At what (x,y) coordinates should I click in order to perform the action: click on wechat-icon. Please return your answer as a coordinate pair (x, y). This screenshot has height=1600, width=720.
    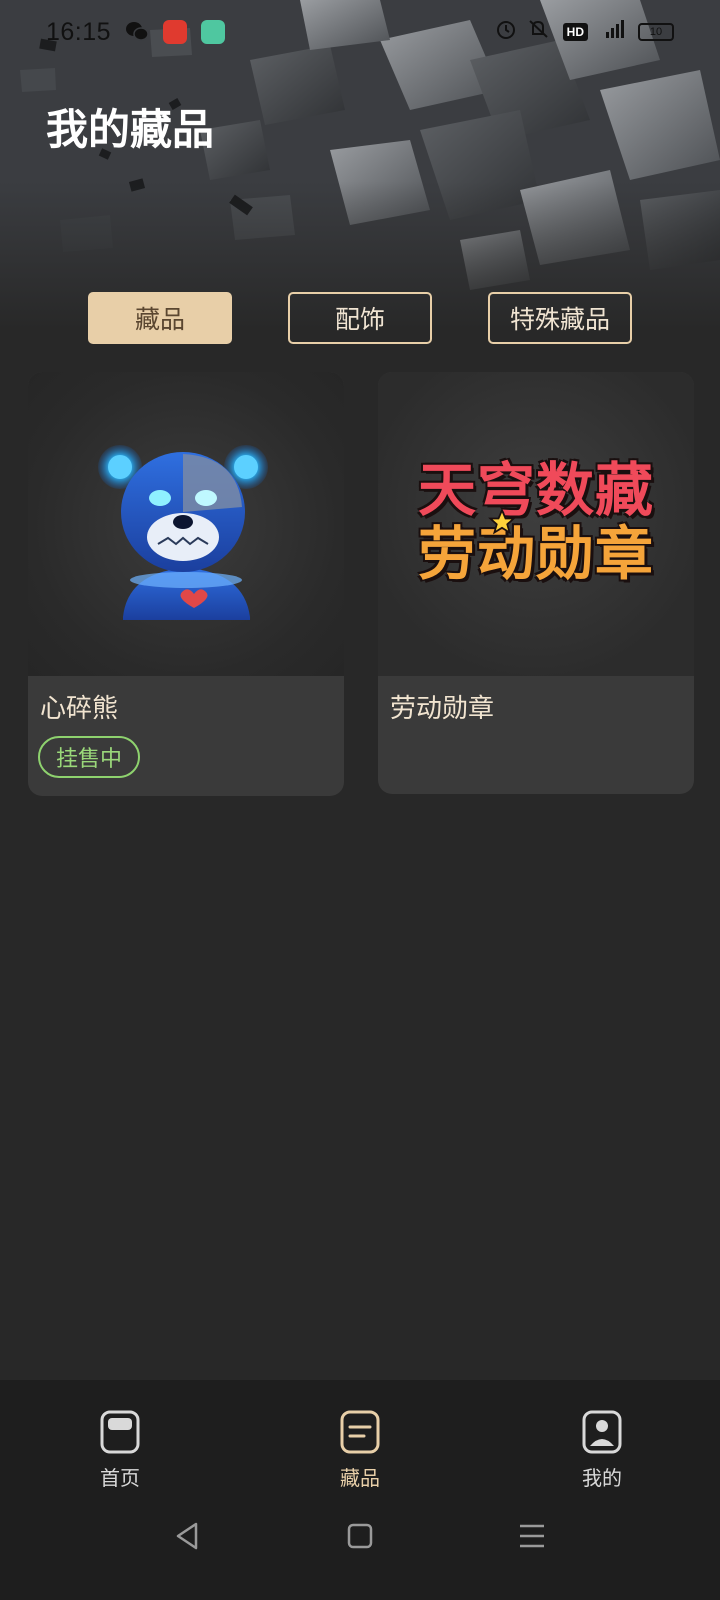
    Looking at the image, I should click on (137, 32).